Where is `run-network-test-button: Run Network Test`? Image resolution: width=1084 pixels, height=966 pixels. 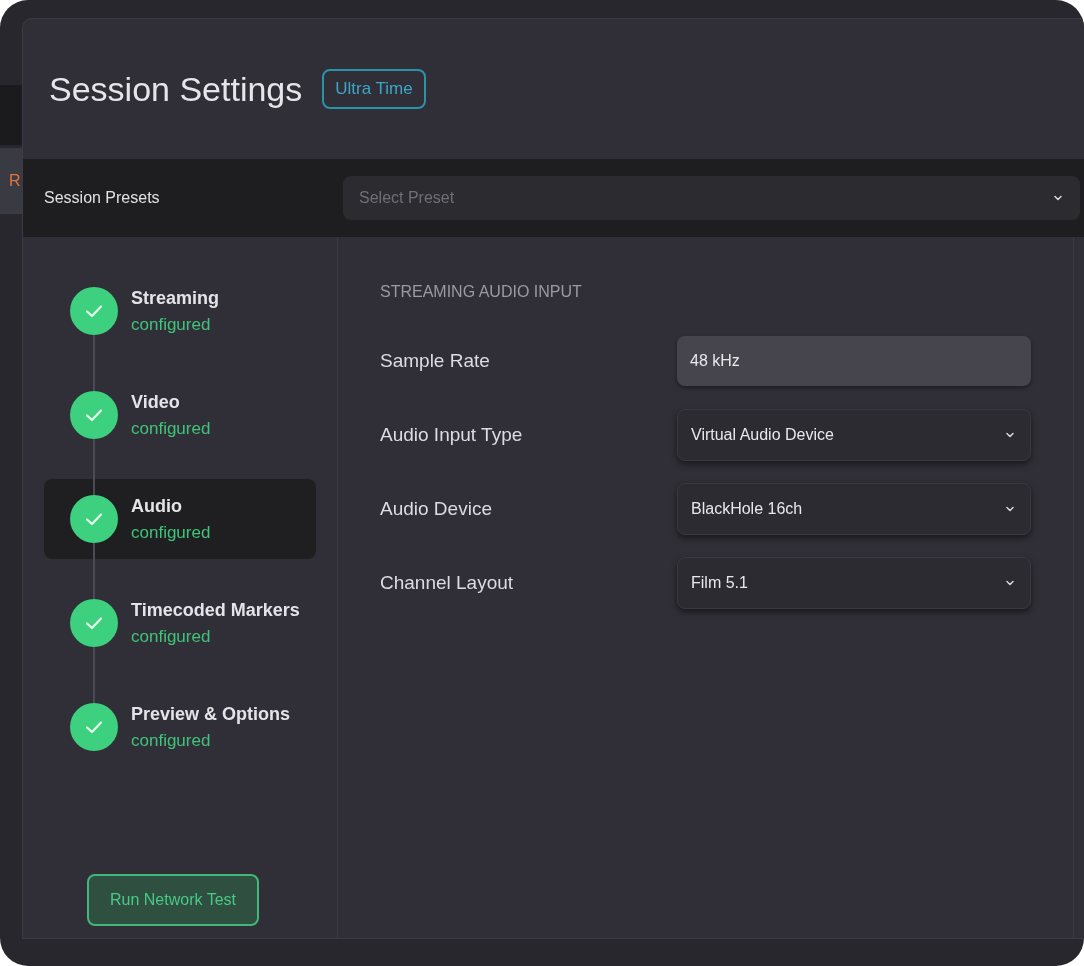 run-network-test-button: Run Network Test is located at coordinates (173, 900).